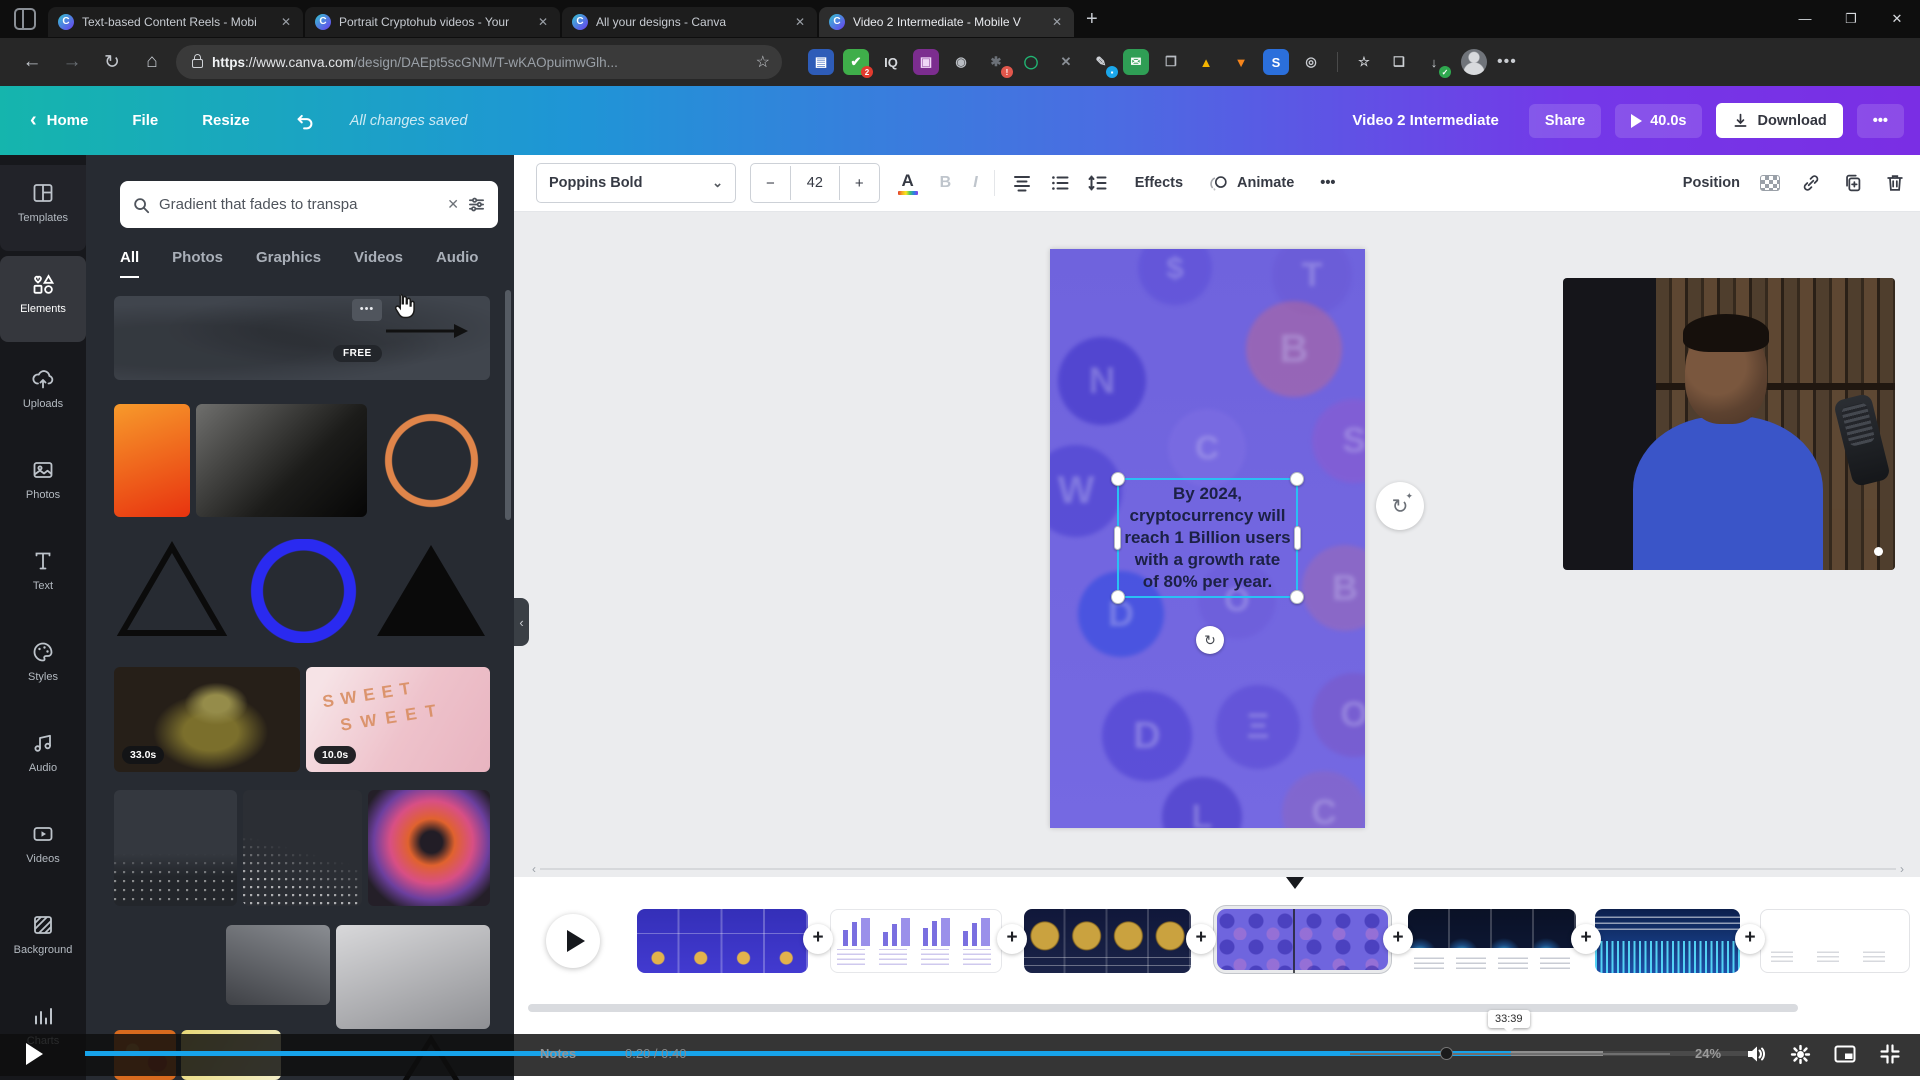  What do you see at coordinates (43, 485) in the screenshot?
I see `sidebar-item-photos: Photos` at bounding box center [43, 485].